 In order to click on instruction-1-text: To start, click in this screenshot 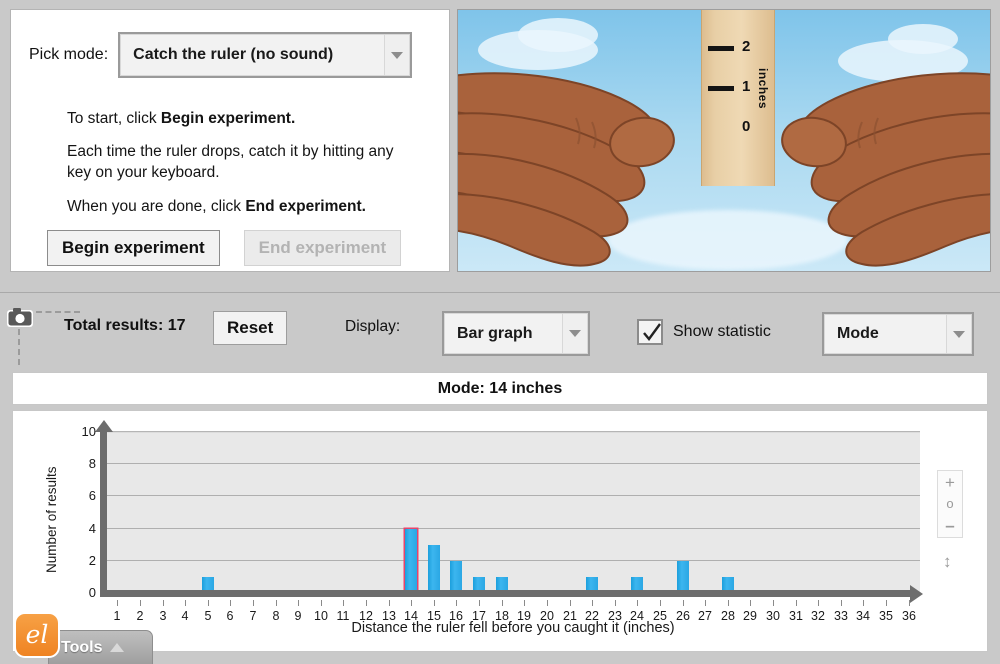, I will do `click(114, 118)`.